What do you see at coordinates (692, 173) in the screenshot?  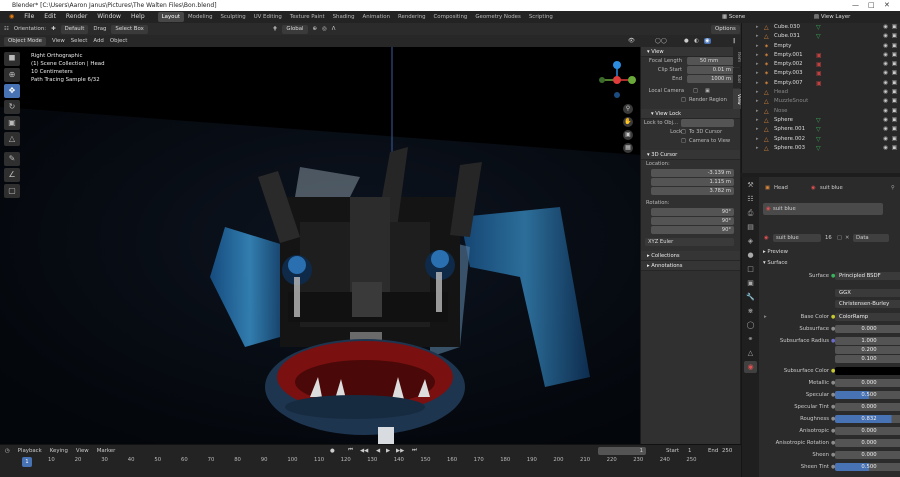 I see `cursor-x-field: -3.139 m` at bounding box center [692, 173].